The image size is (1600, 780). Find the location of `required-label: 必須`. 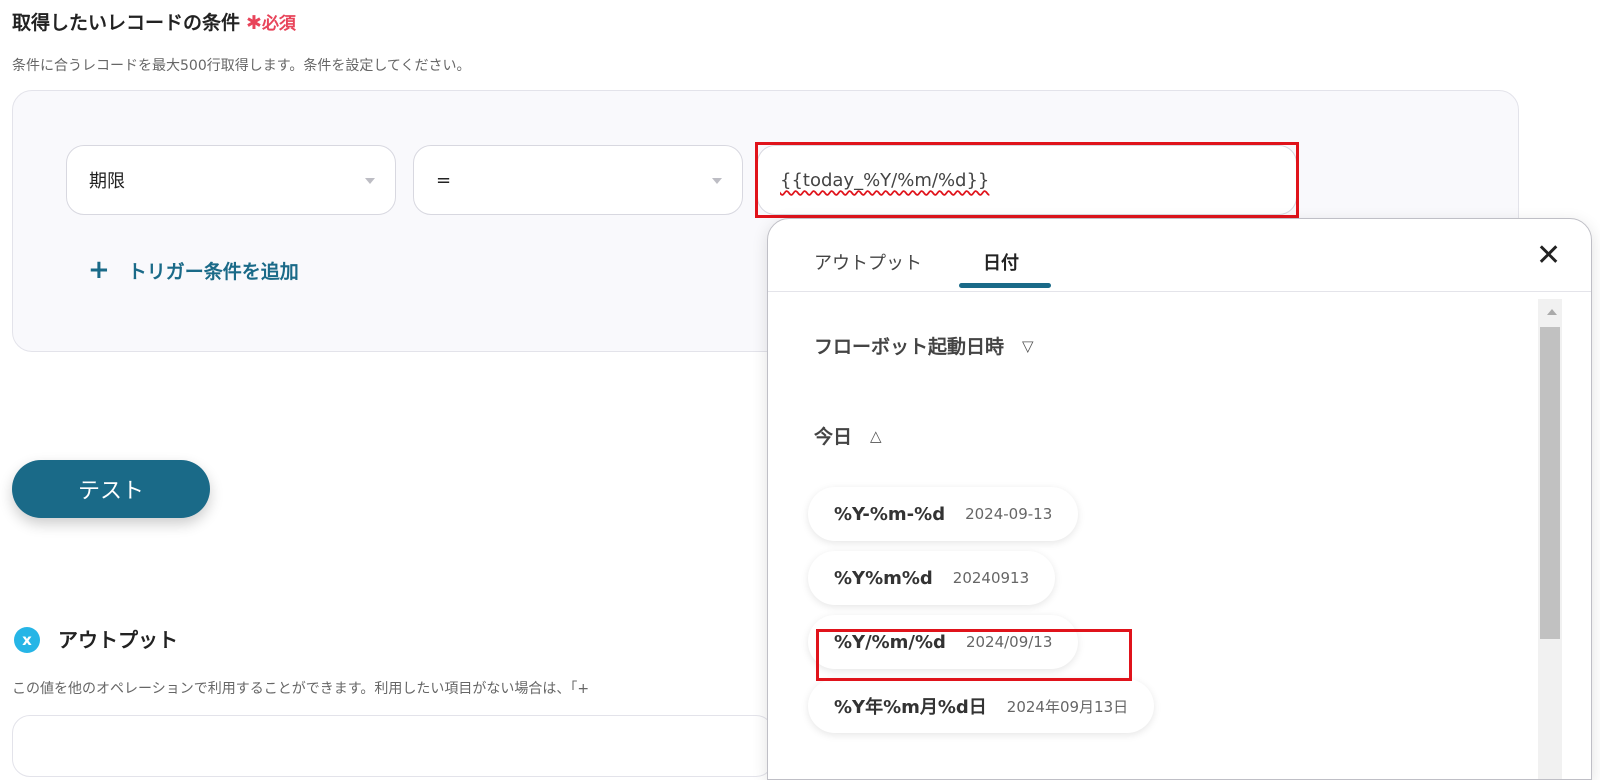

required-label: 必須 is located at coordinates (278, 24).